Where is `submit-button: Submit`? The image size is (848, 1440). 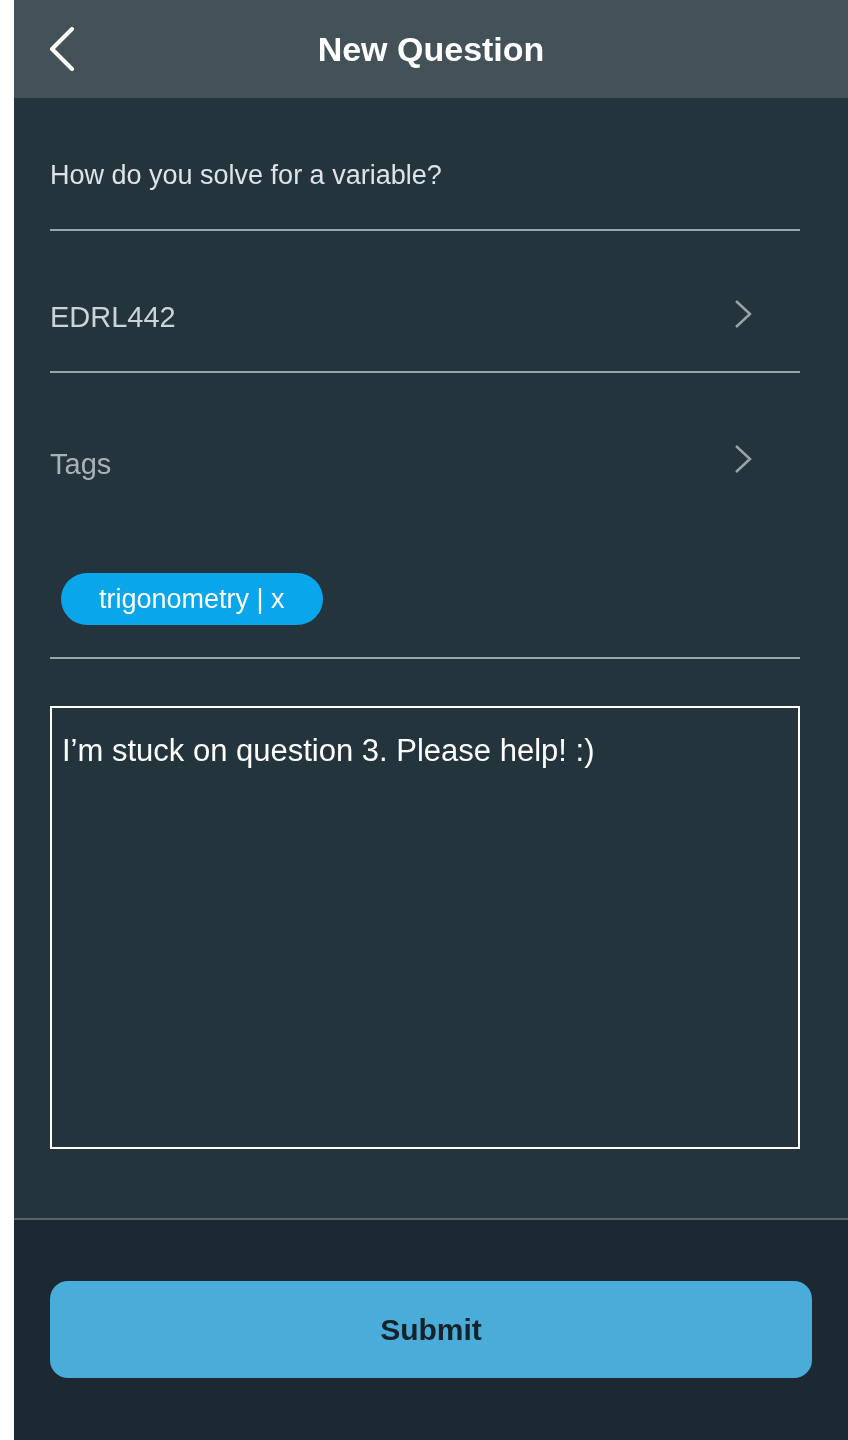
submit-button: Submit is located at coordinates (431, 1329).